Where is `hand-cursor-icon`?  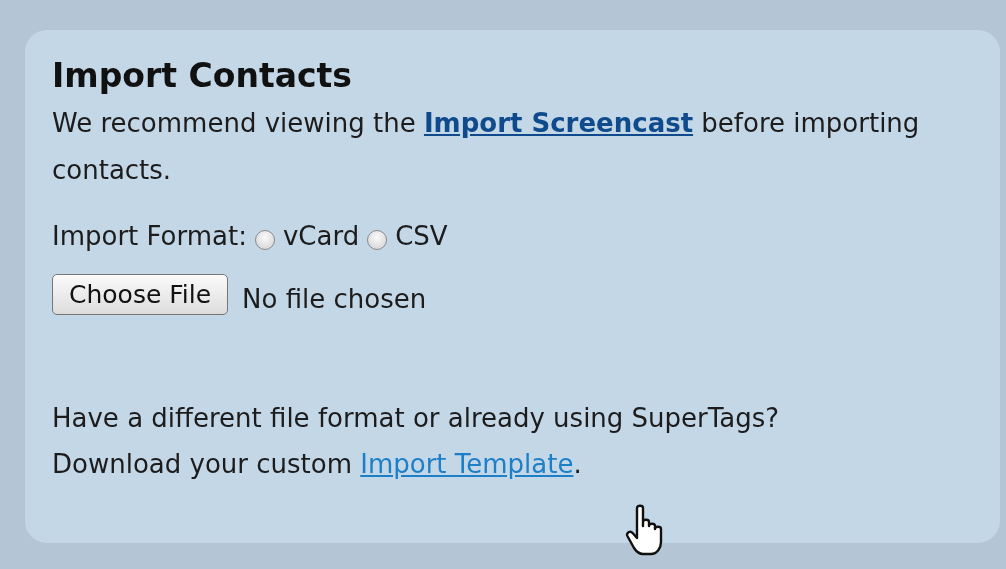
hand-cursor-icon is located at coordinates (645, 530).